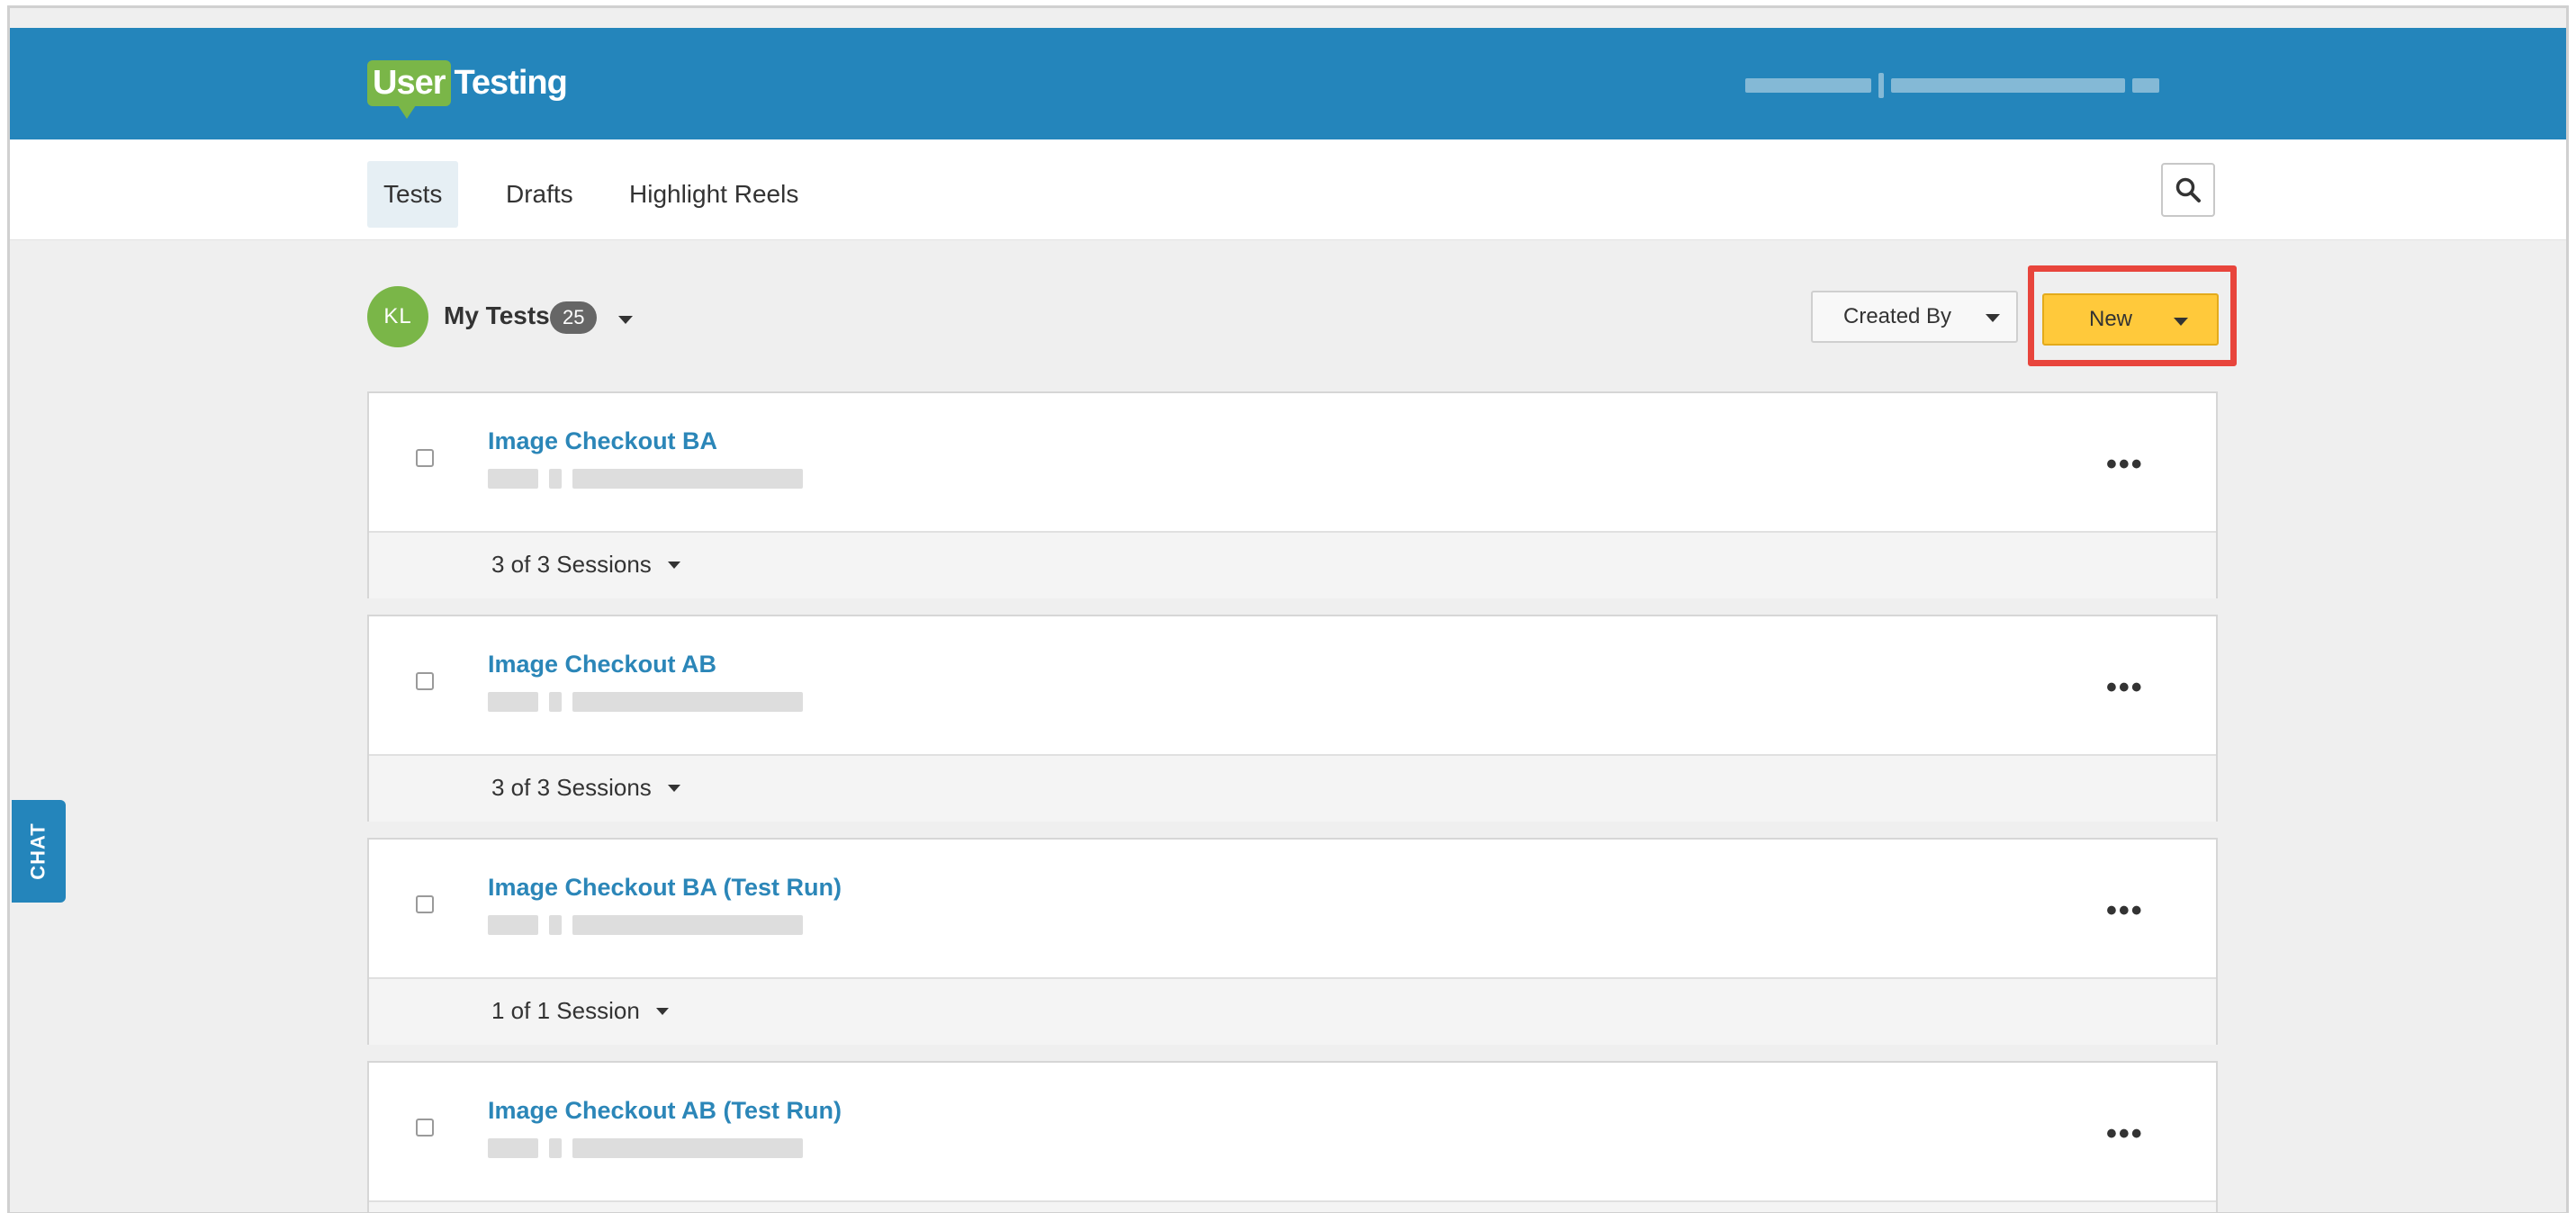  What do you see at coordinates (565, 1010) in the screenshot?
I see `sessions-label: 1 of 1 Session` at bounding box center [565, 1010].